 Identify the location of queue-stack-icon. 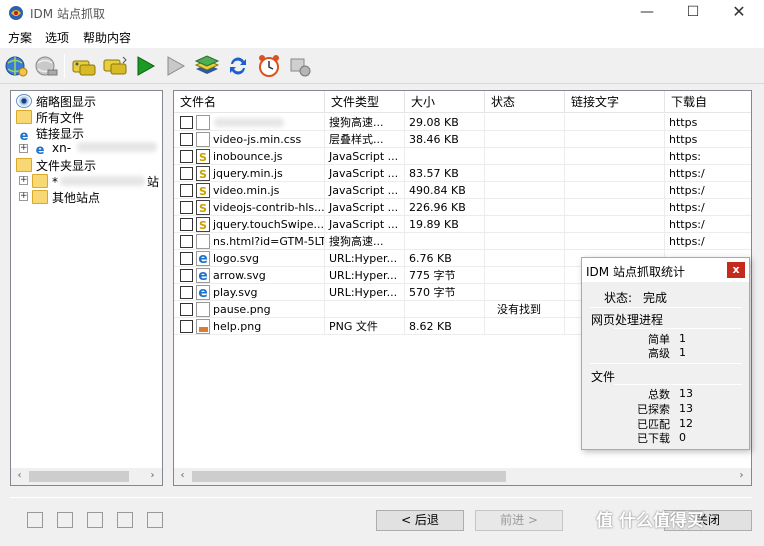
(207, 66).